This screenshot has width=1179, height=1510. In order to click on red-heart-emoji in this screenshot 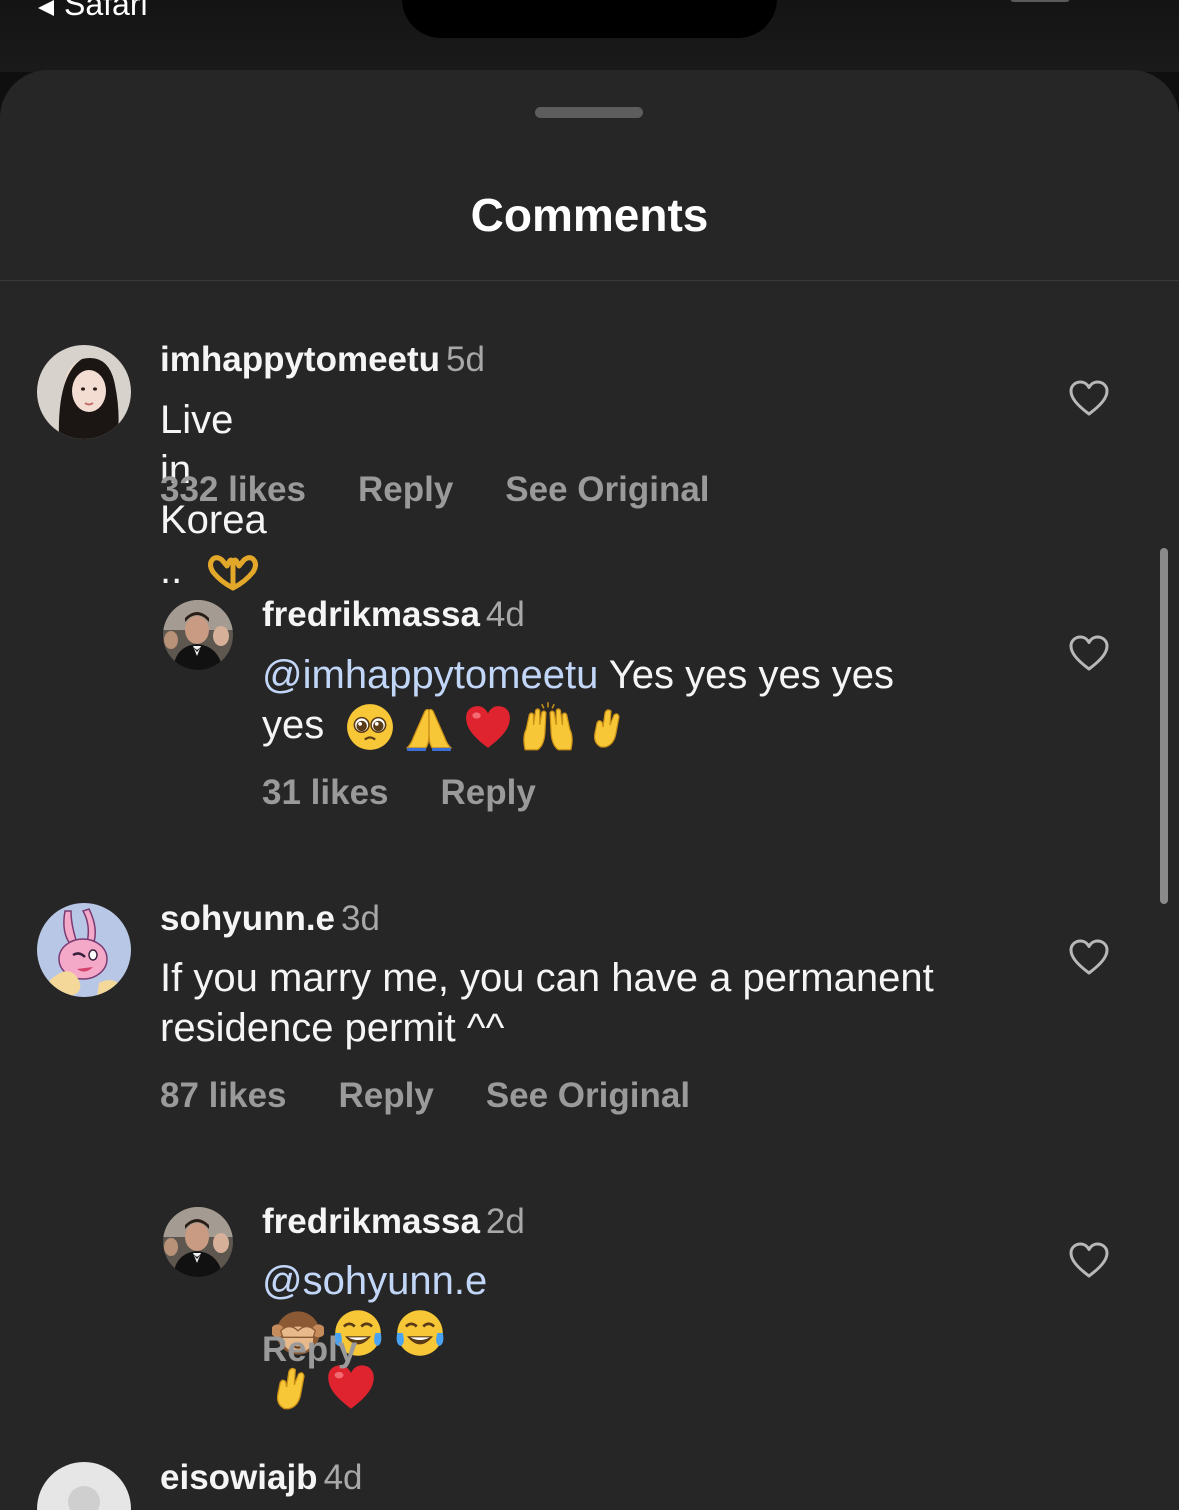, I will do `click(488, 727)`.